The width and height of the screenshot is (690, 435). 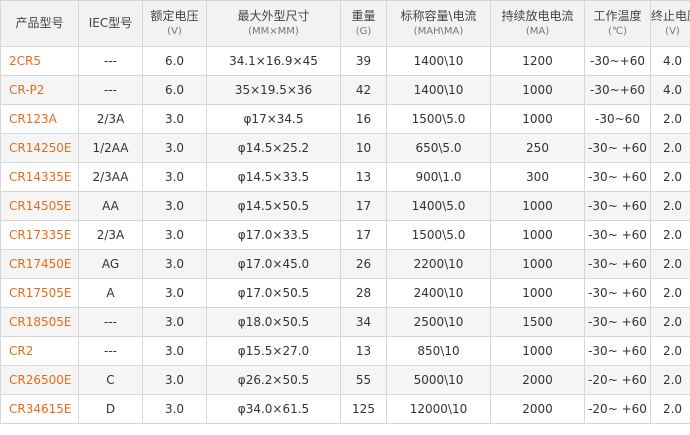 I want to click on column-header: 持续放电电流 (MA), so click(x=537, y=23).